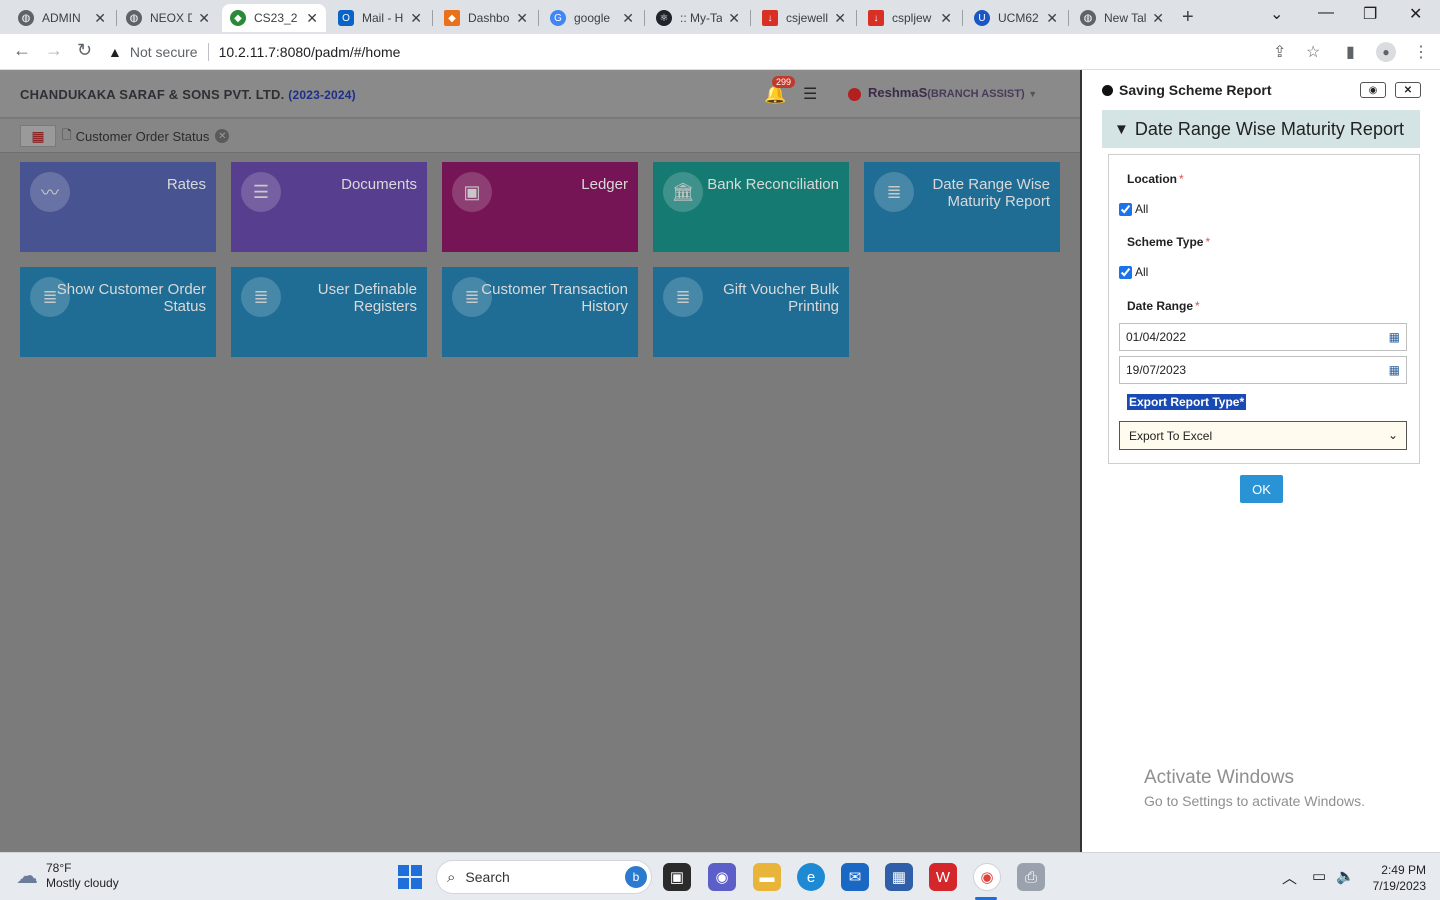 This screenshot has width=1440, height=900. I want to click on report-header: ▼ Date Range Wise Maturity Report, so click(1261, 129).